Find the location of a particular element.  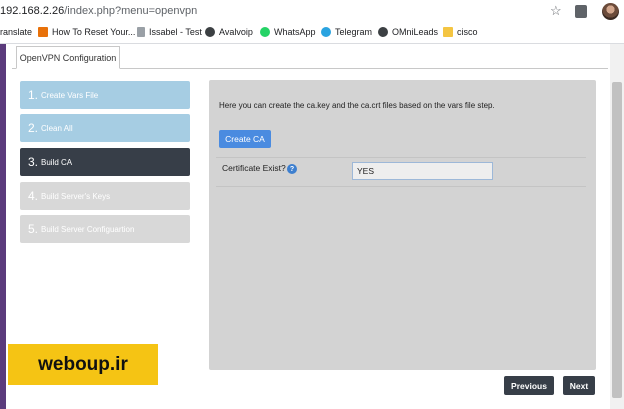

url-path: /index.php?menu=openvpn is located at coordinates (131, 11).